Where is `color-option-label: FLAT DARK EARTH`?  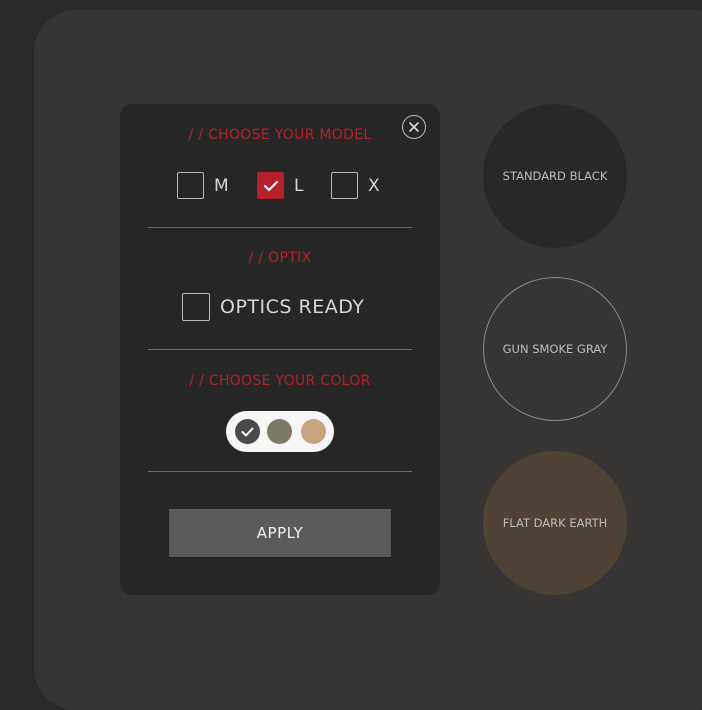 color-option-label: FLAT DARK EARTH is located at coordinates (555, 523).